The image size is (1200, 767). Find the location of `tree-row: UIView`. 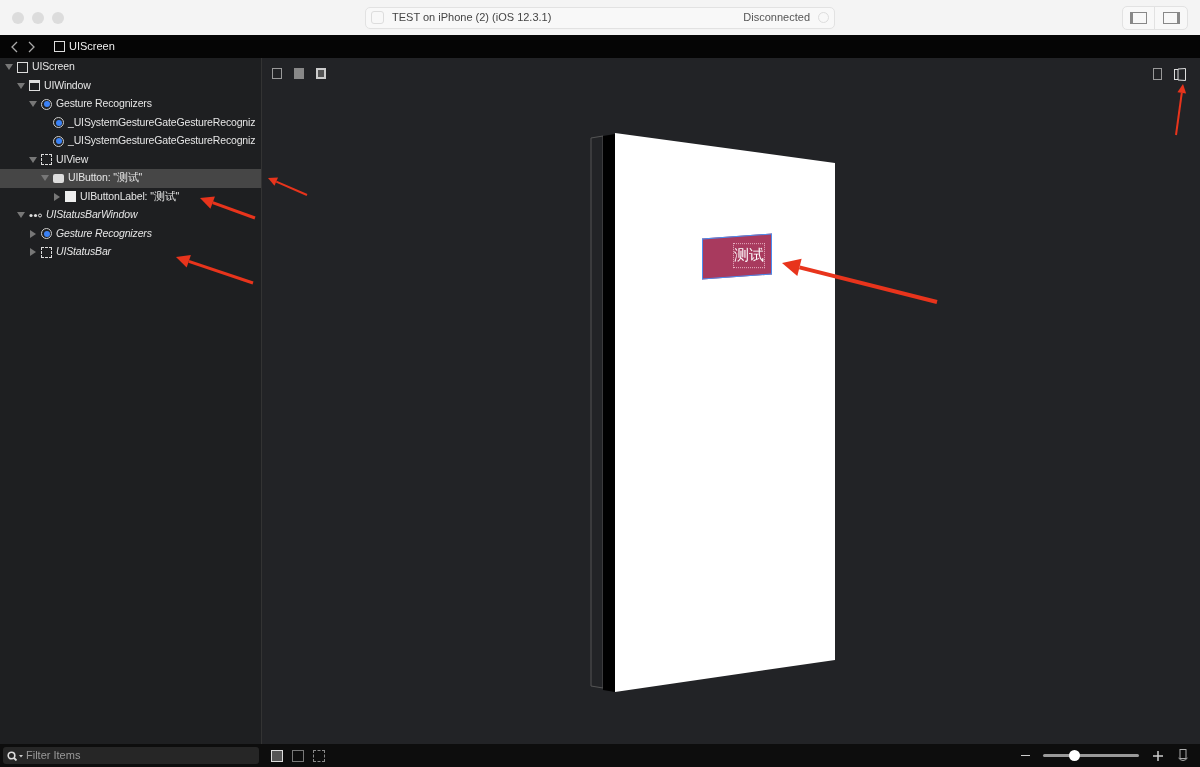

tree-row: UIView is located at coordinates (130, 159).